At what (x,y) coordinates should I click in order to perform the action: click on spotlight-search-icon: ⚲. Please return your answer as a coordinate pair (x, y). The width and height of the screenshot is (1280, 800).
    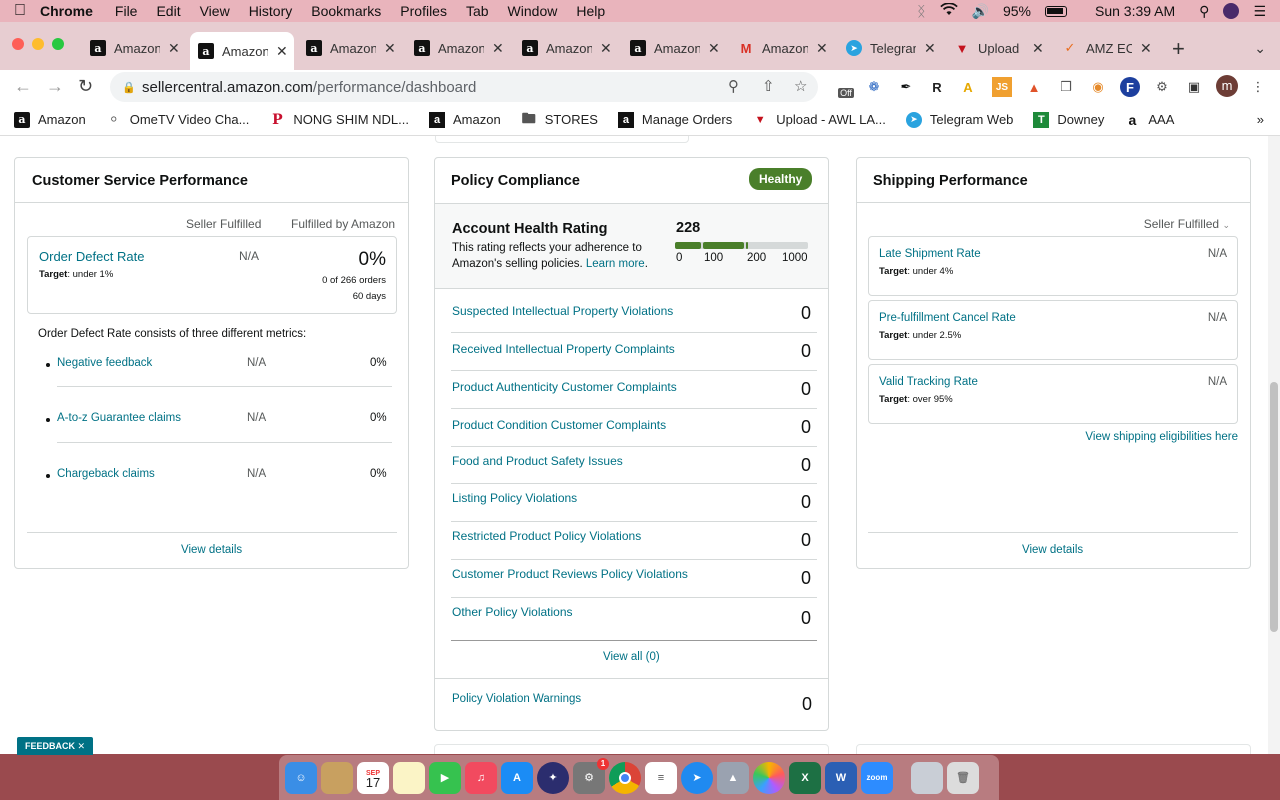
    Looking at the image, I should click on (1204, 11).